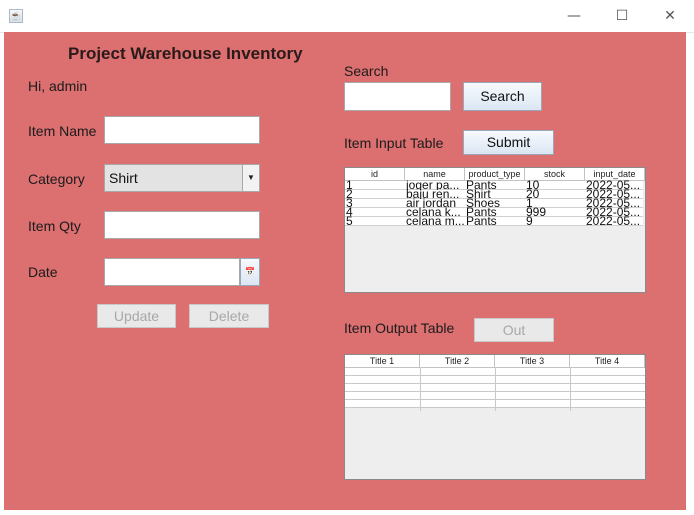 Image resolution: width=694 pixels, height=515 pixels. What do you see at coordinates (54, 226) in the screenshot?
I see `item-qty-label: Item Qty` at bounding box center [54, 226].